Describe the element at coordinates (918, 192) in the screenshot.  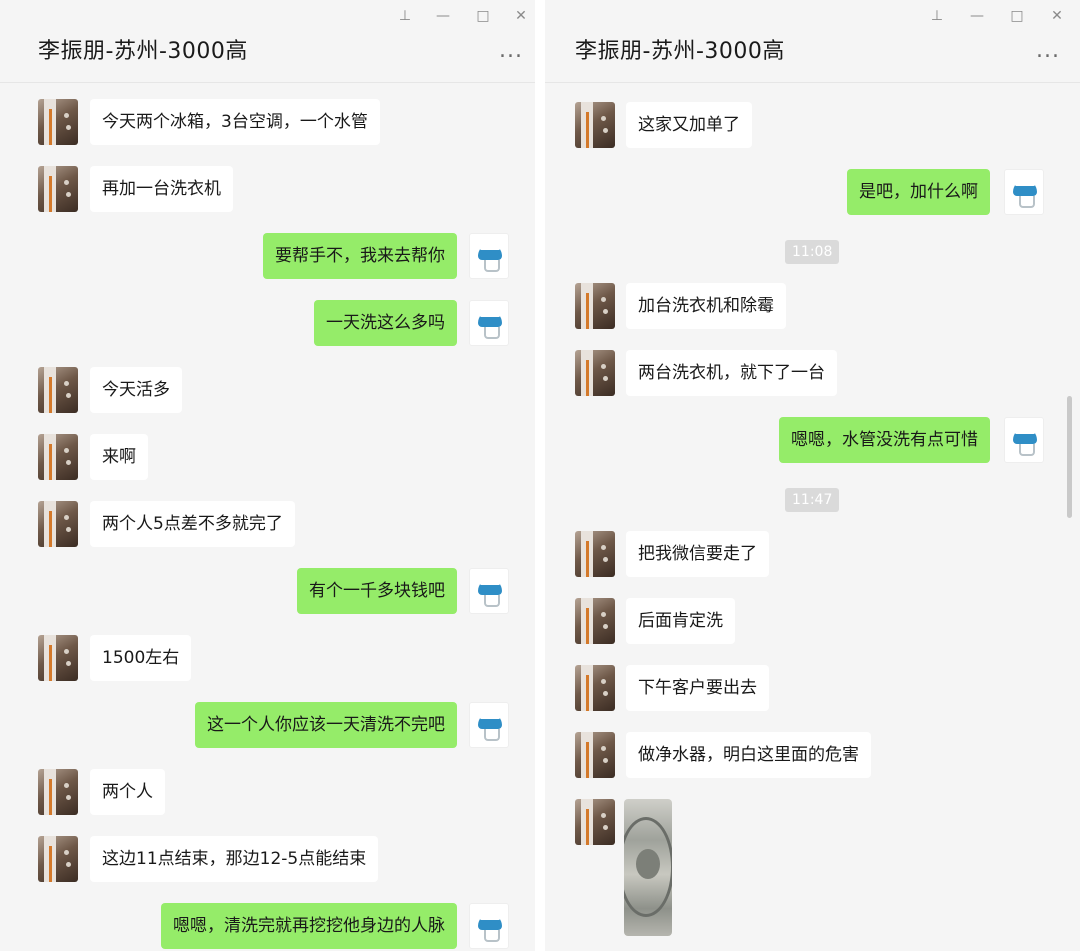
I see `message-bubble: 是吧，加什么啊` at that location.